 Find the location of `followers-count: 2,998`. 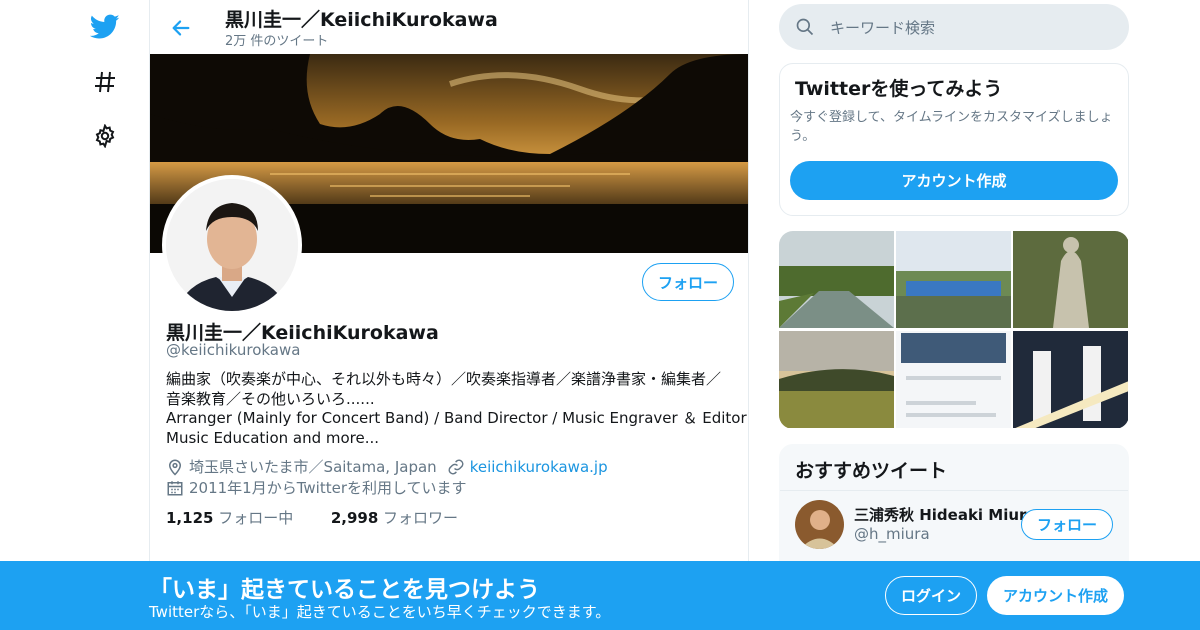

followers-count: 2,998 is located at coordinates (354, 518).